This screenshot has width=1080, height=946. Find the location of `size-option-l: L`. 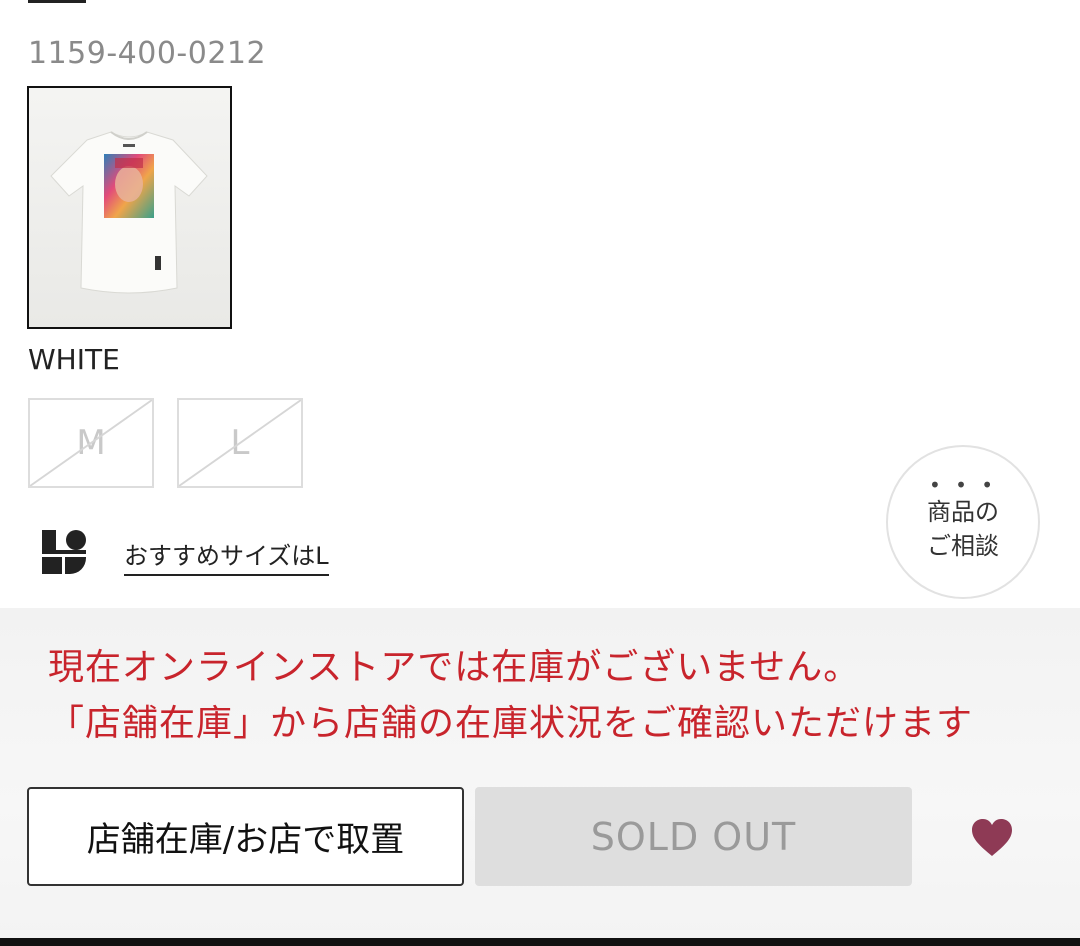

size-option-l: L is located at coordinates (240, 443).